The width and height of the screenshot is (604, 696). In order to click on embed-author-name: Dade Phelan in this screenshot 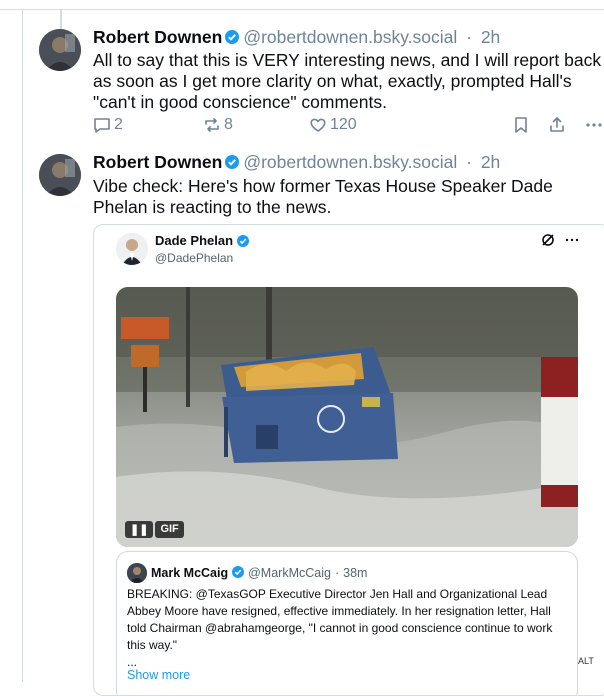, I will do `click(194, 240)`.